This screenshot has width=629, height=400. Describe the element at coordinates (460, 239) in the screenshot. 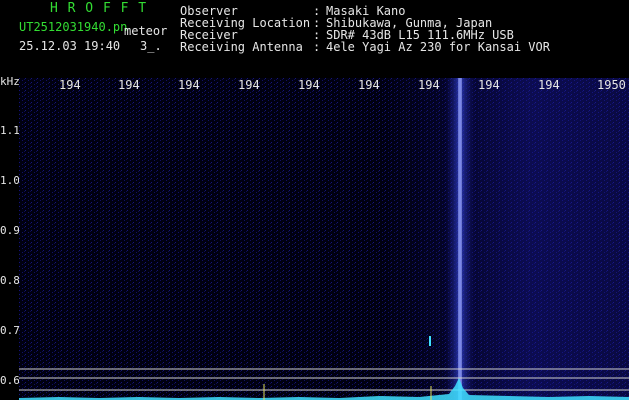

I see `signal-core` at that location.